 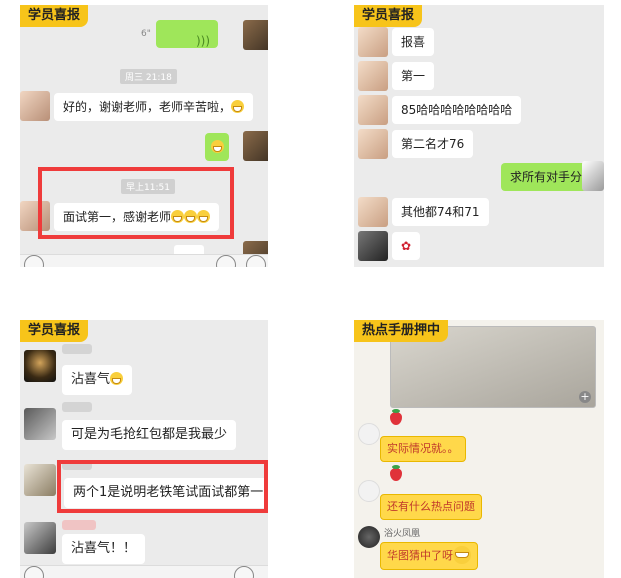 What do you see at coordinates (457, 110) in the screenshot?
I see `message-bubble: 85哈哈哈哈哈哈哈哈` at bounding box center [457, 110].